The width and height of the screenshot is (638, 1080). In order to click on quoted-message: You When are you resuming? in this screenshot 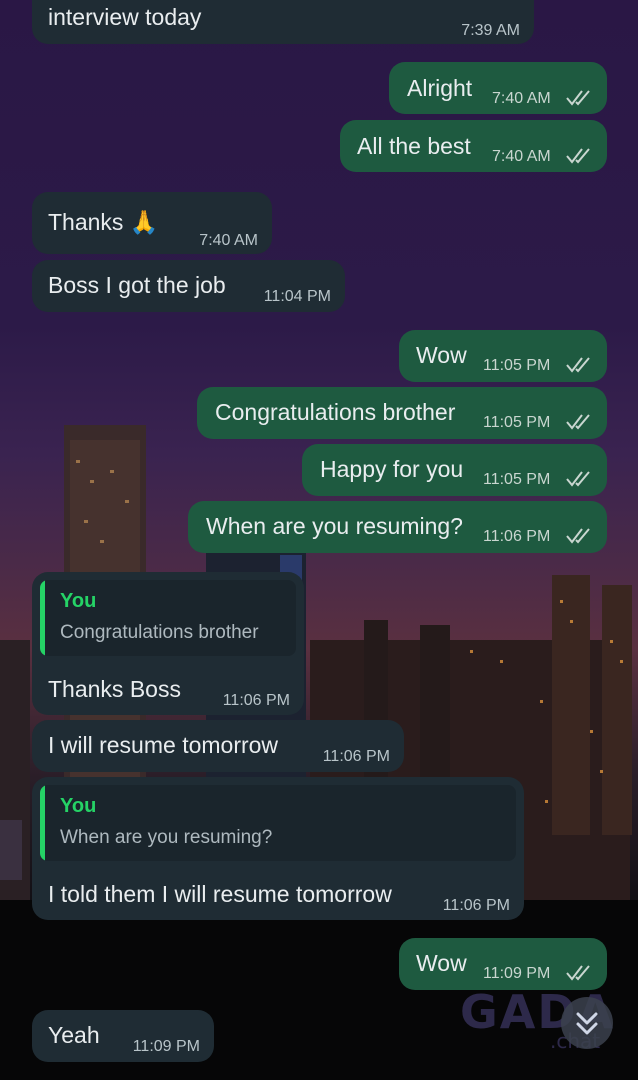, I will do `click(278, 823)`.